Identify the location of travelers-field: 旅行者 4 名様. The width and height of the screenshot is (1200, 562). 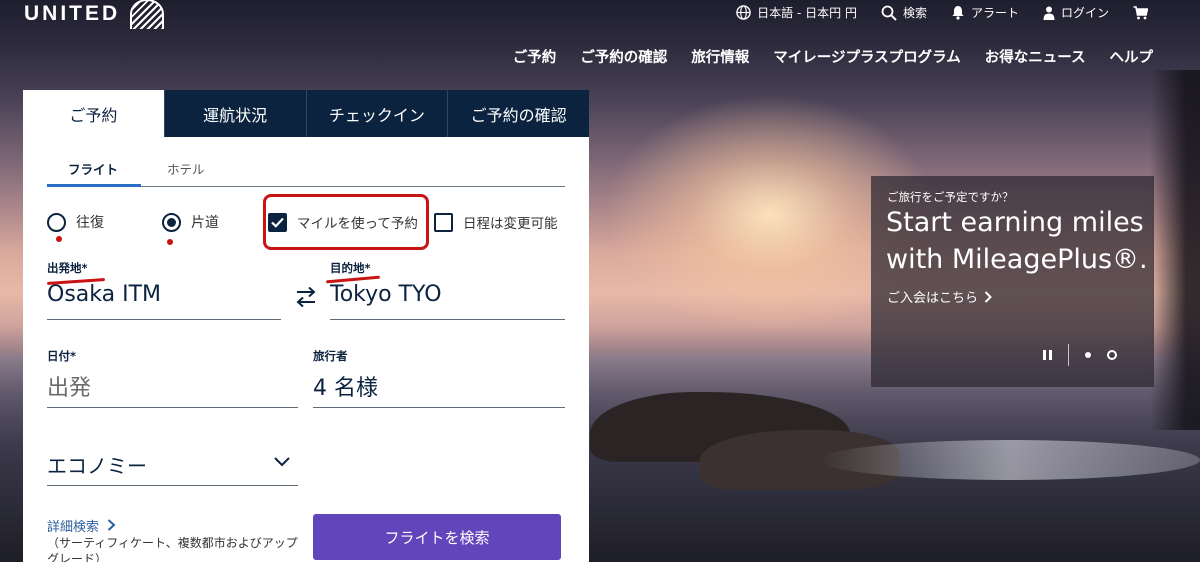
(439, 378).